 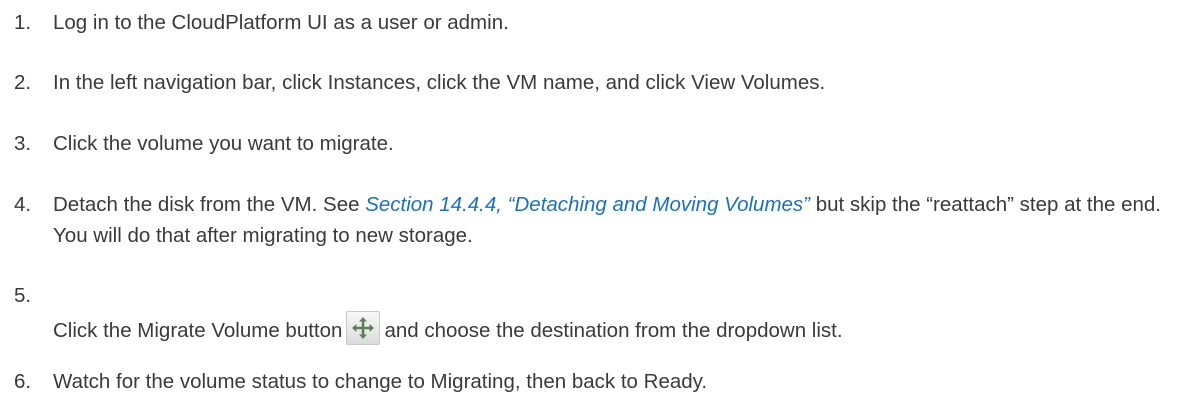 What do you see at coordinates (23, 381) in the screenshot?
I see `step-number: 6.` at bounding box center [23, 381].